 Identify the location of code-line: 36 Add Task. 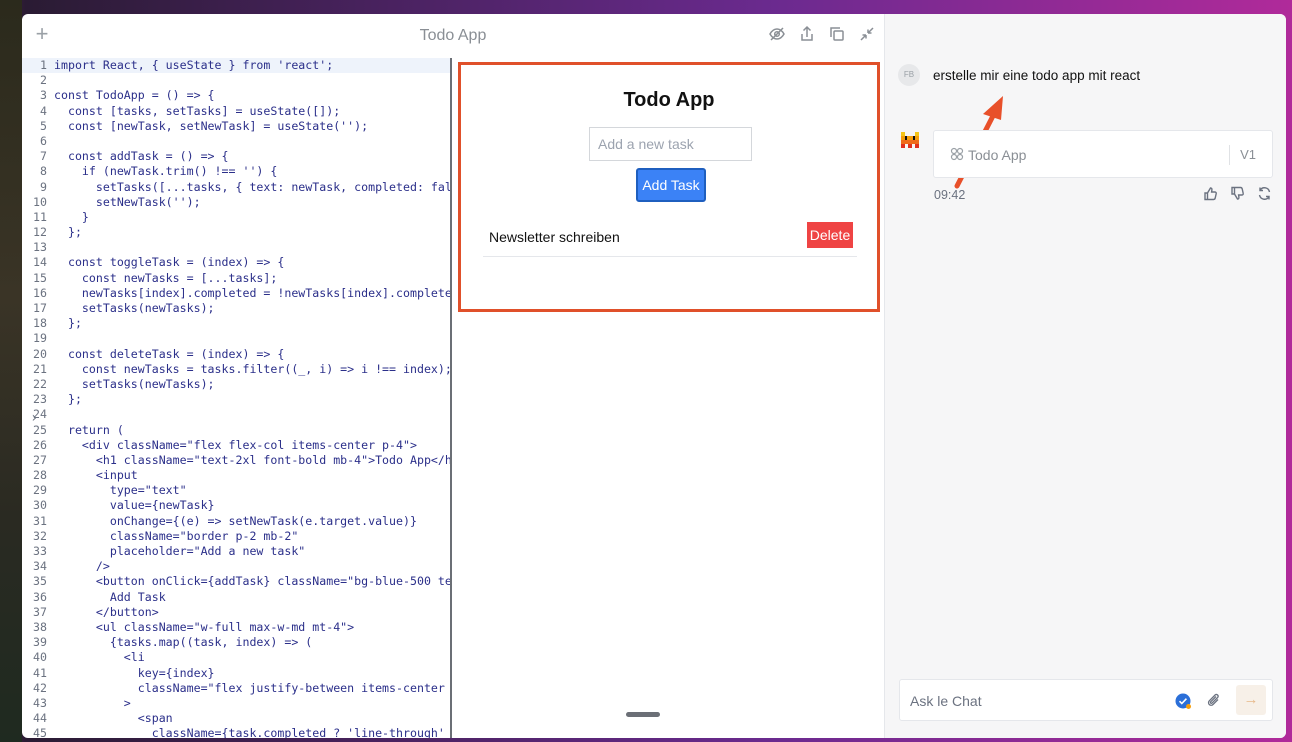
(236, 597).